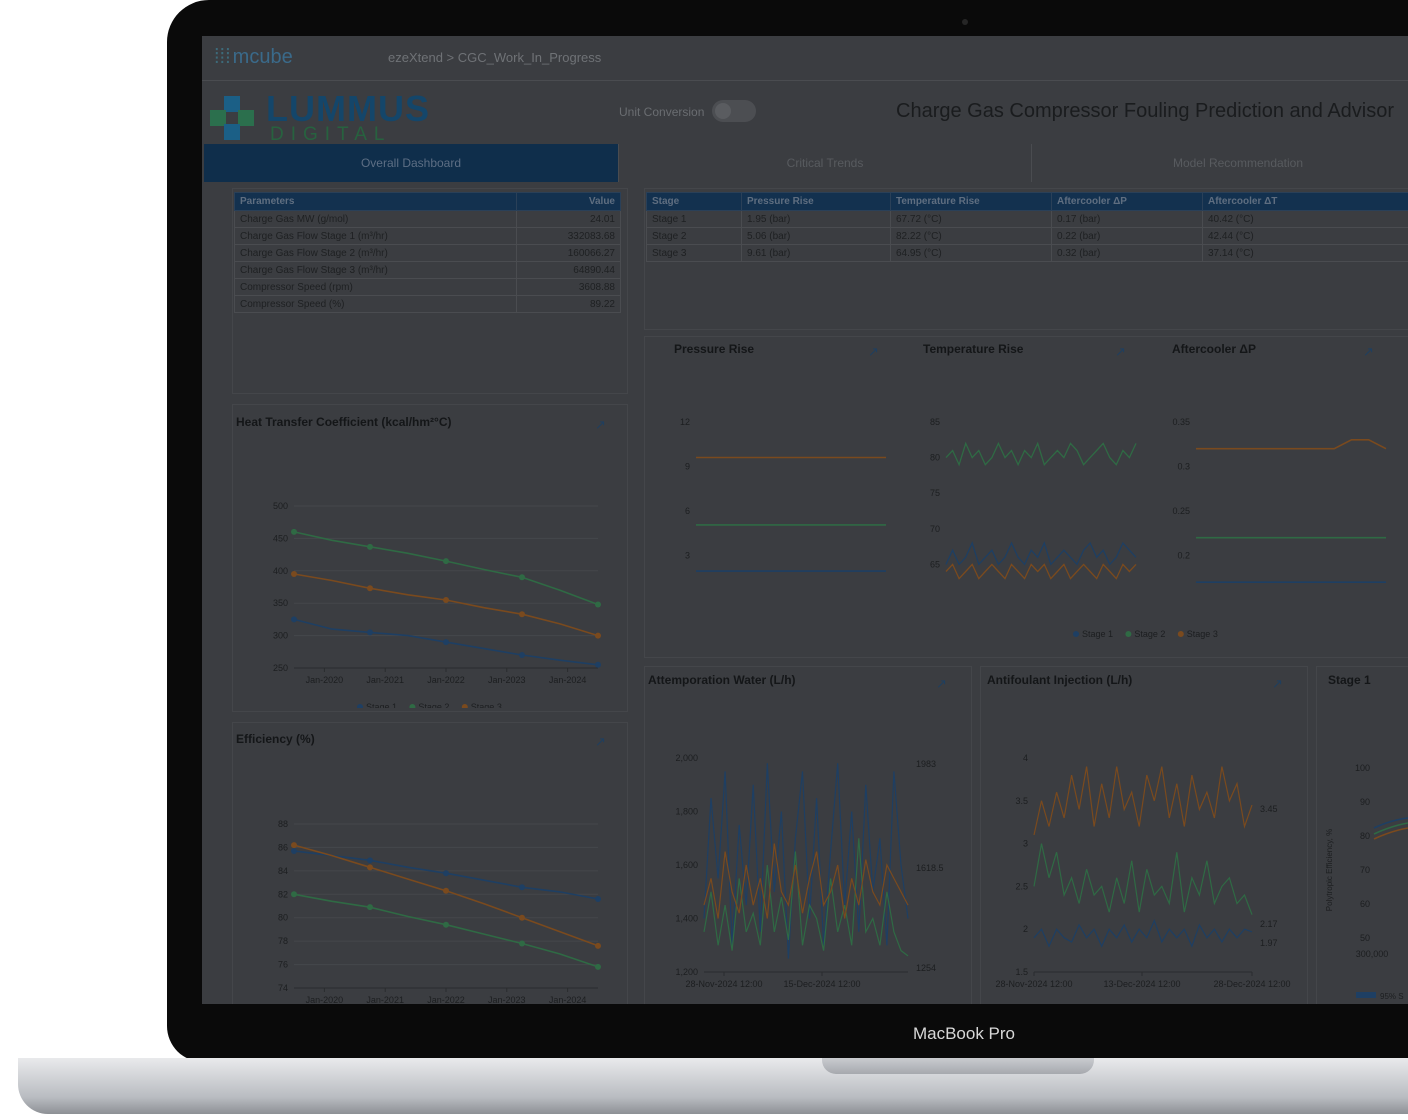  What do you see at coordinates (568, 236) in the screenshot?
I see `table-cell: 332083.68` at bounding box center [568, 236].